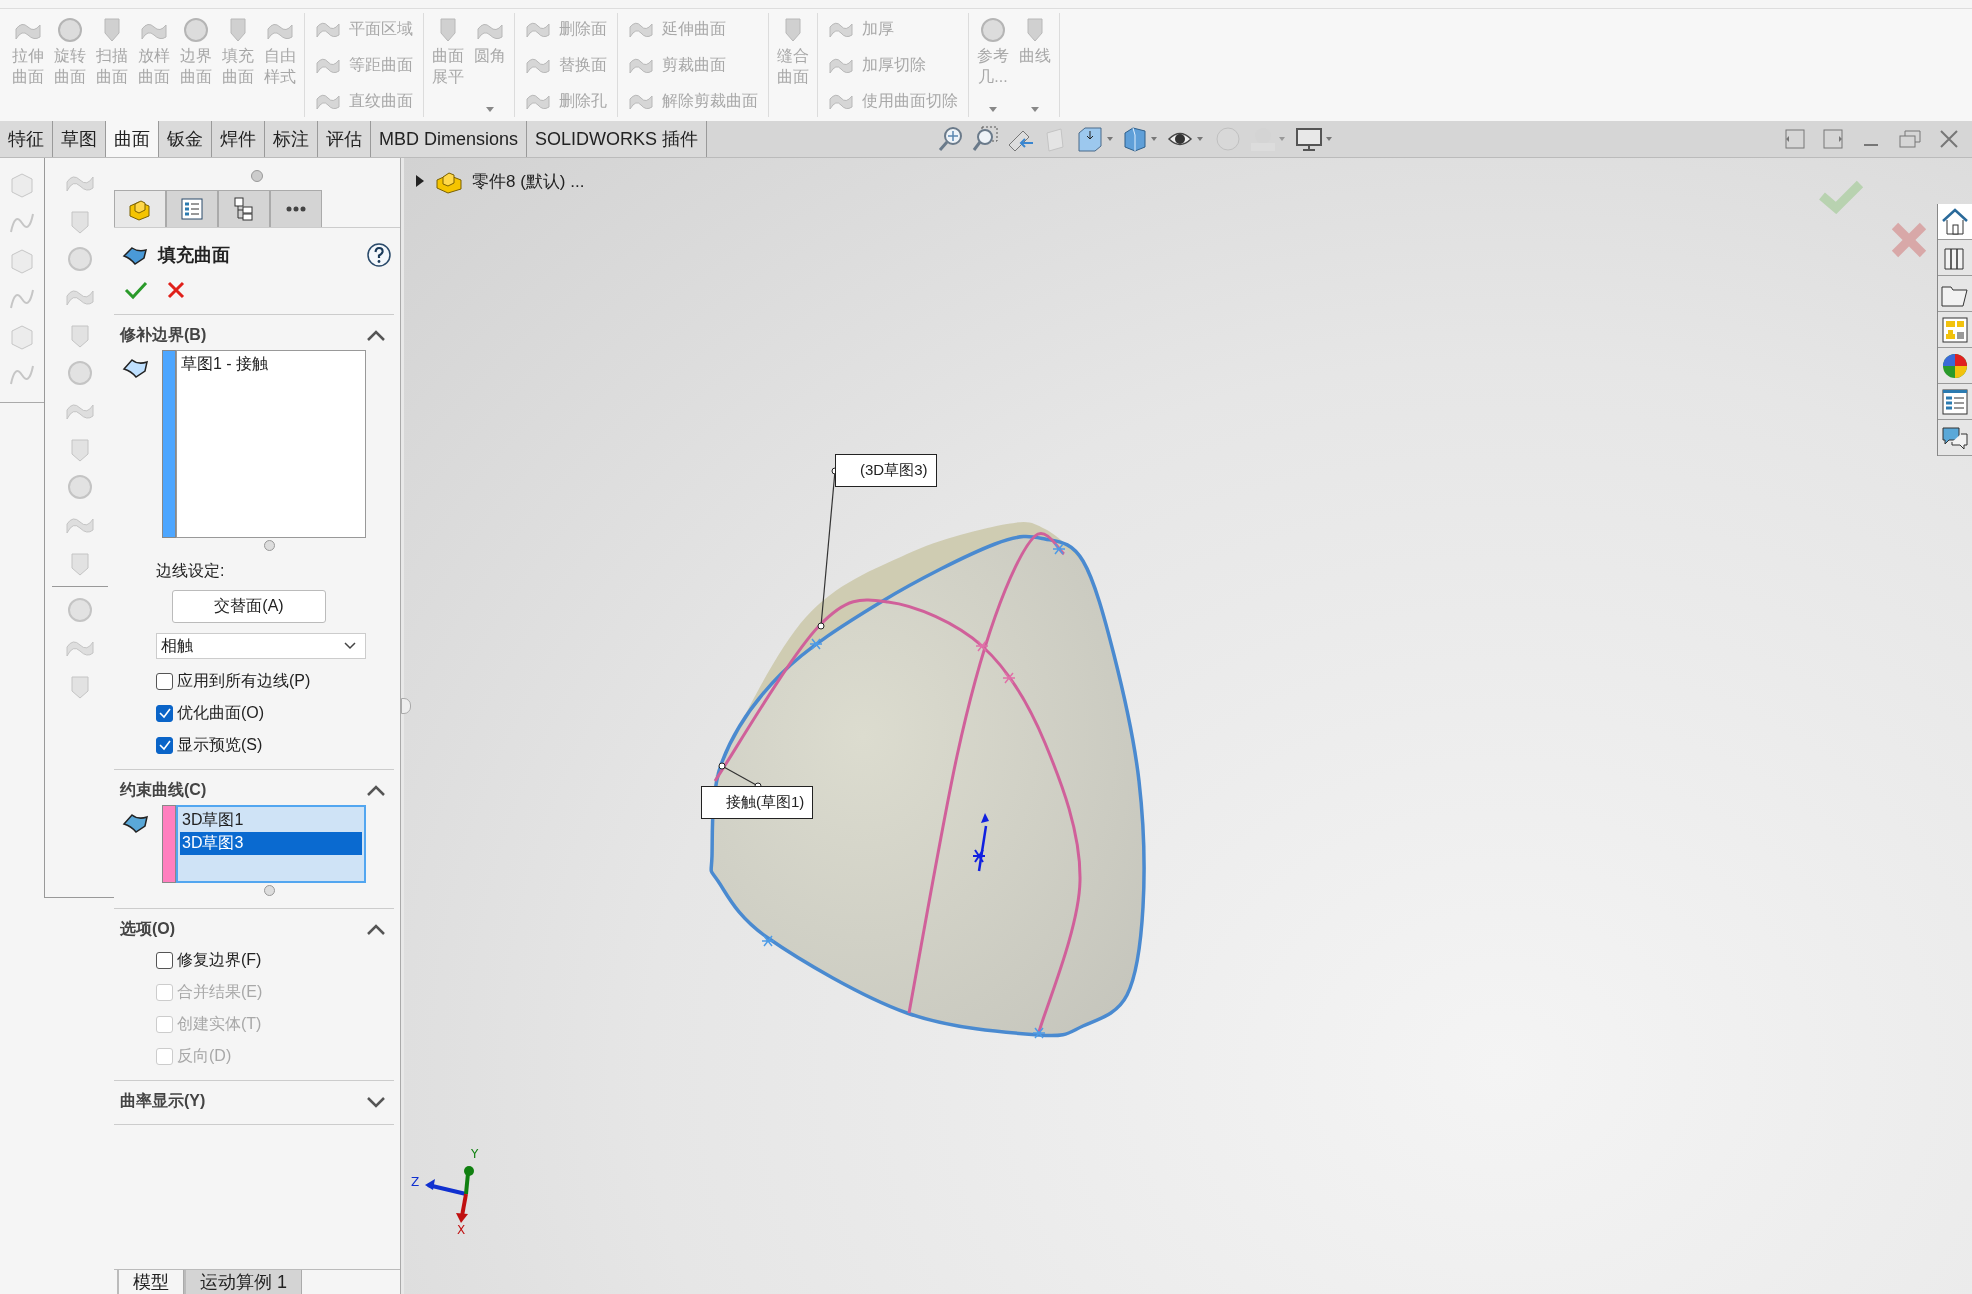 This screenshot has height=1294, width=1972. I want to click on axis-label: X, so click(461, 1230).